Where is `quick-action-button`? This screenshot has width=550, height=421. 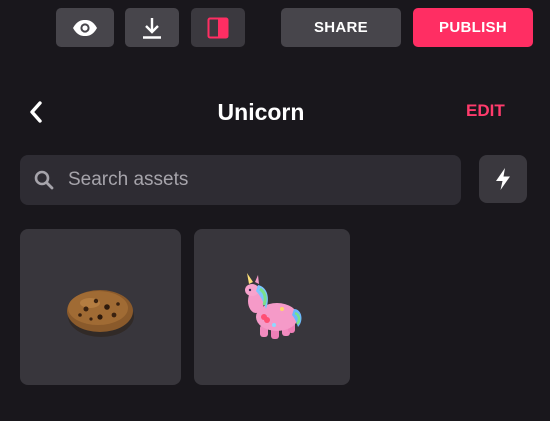 quick-action-button is located at coordinates (503, 179).